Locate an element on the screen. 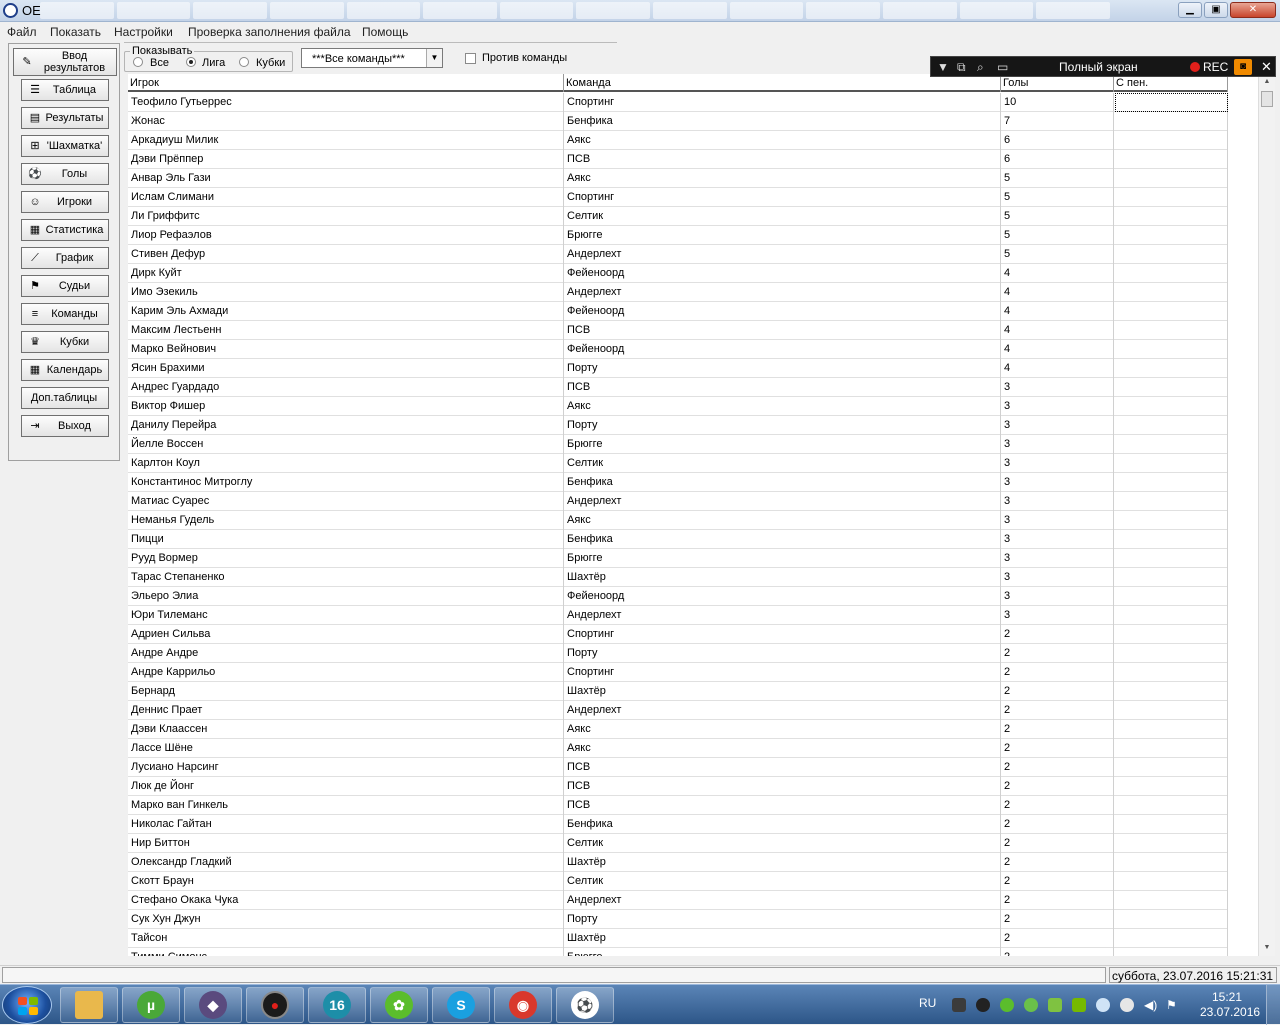 The image size is (1280, 1025). menu-check-file: Проверка заполнения файла is located at coordinates (269, 32).